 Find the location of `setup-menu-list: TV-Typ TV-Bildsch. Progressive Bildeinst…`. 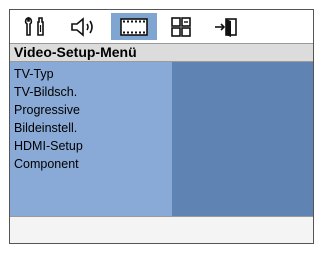

setup-menu-list: TV-Typ TV-Bildsch. Progressive Bildeinst… is located at coordinates (48, 119).